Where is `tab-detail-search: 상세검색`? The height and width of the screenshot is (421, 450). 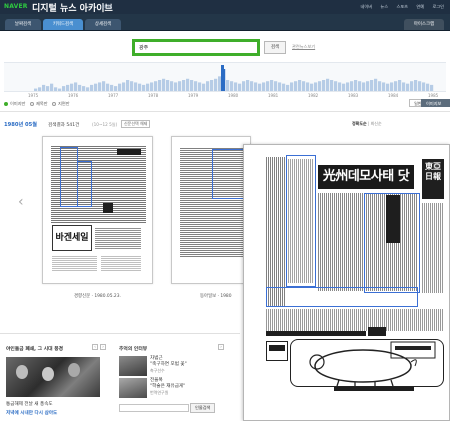
tab-detail-search: 상세검색 is located at coordinates (103, 24).